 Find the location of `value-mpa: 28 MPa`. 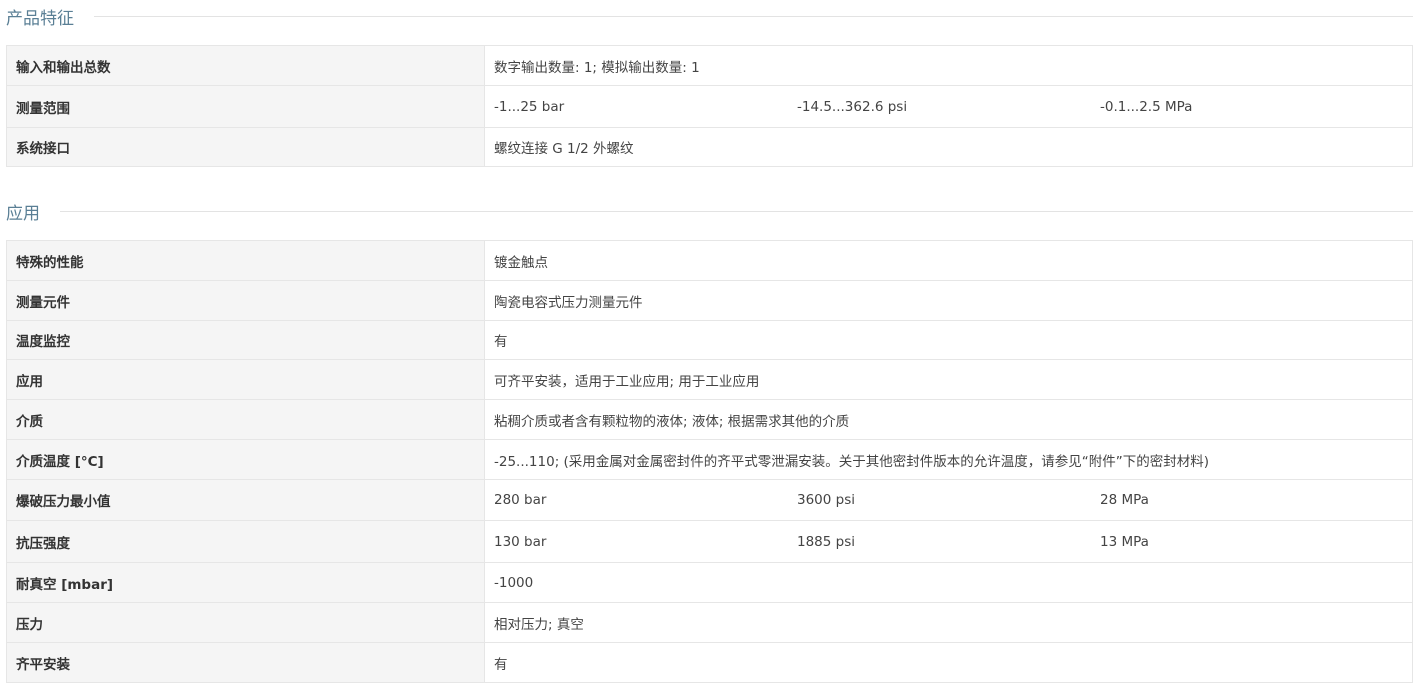

value-mpa: 28 MPa is located at coordinates (1124, 500).